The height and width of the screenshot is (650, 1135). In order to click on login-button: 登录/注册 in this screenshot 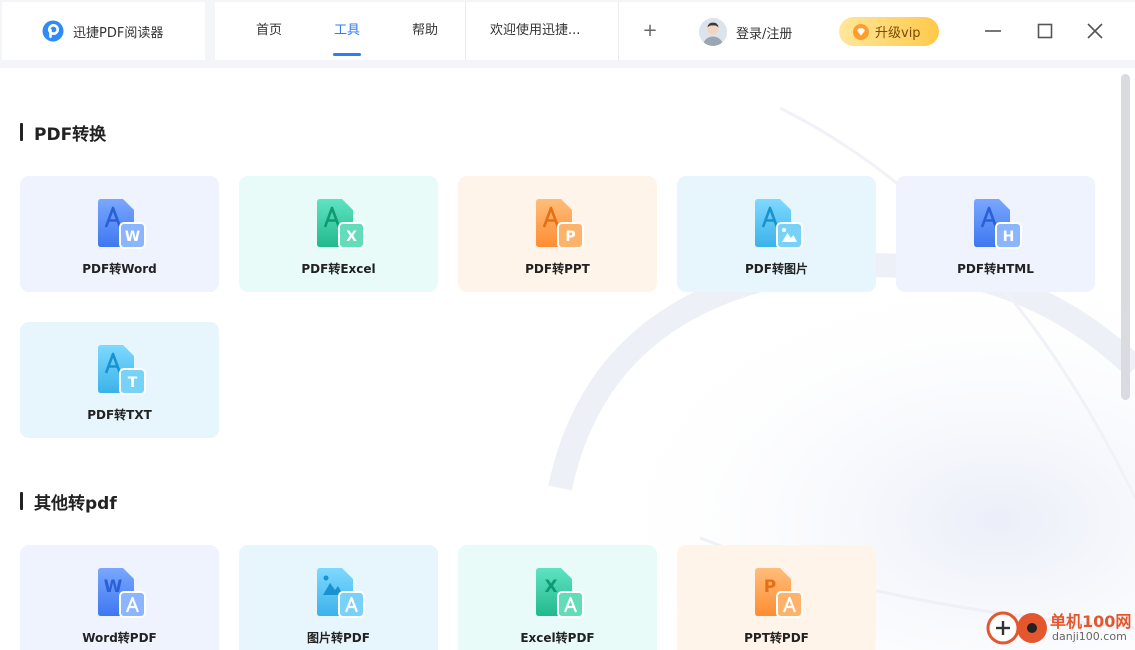, I will do `click(745, 32)`.